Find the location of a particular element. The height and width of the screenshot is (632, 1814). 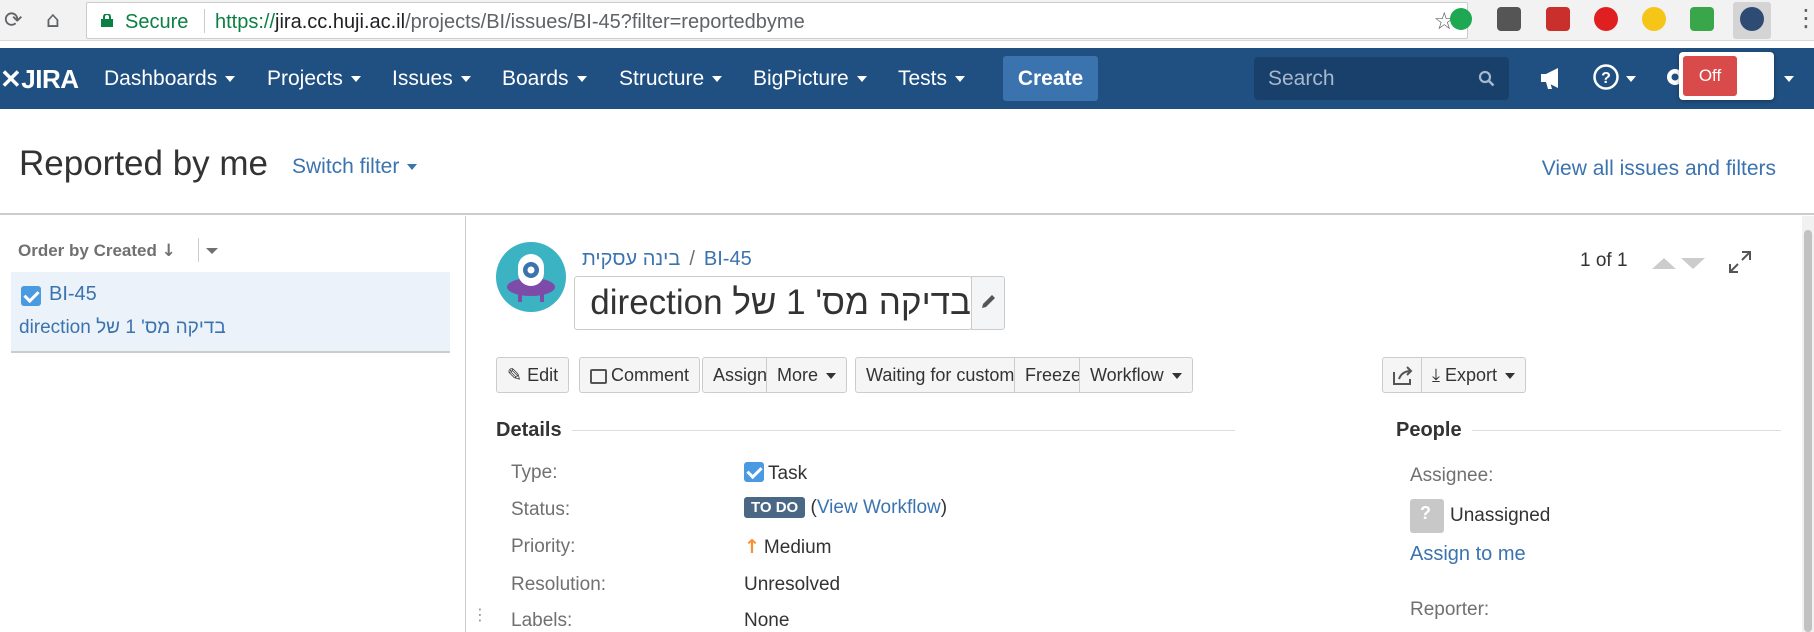

list-item: BI-45 בדיקה מס' 1 של direction is located at coordinates (230, 312).